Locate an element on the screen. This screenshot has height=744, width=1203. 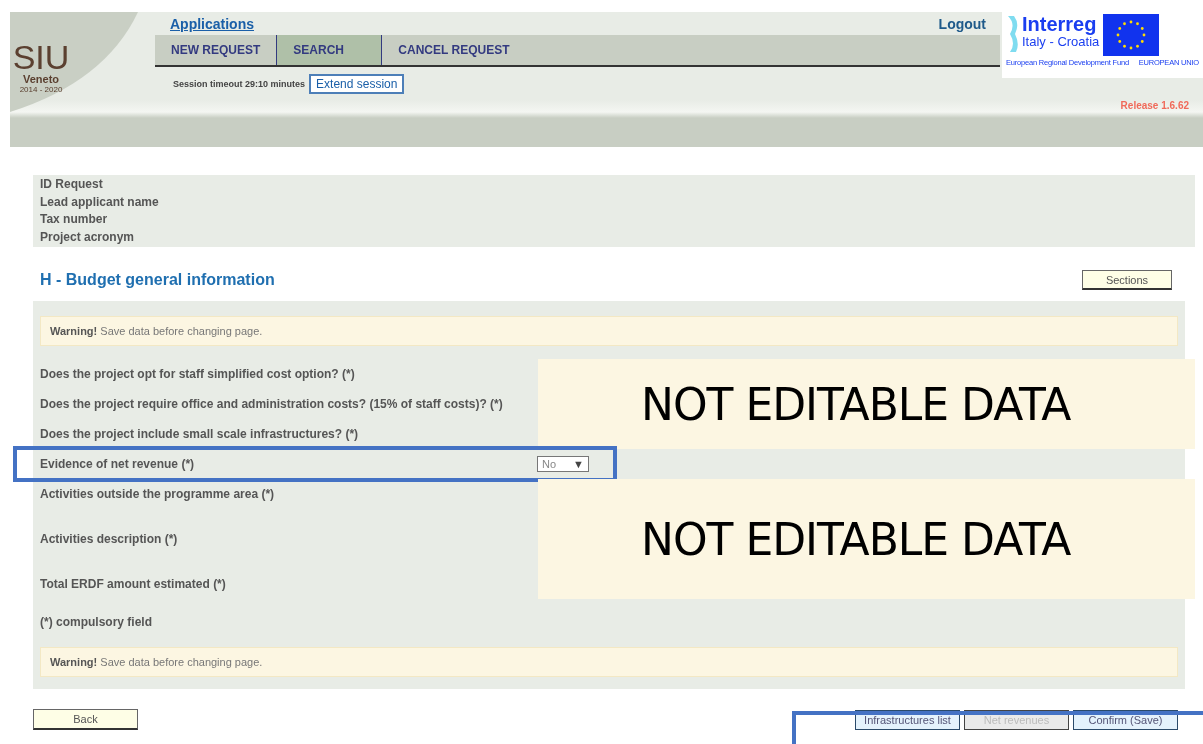
sections-button: Sections is located at coordinates (1127, 280).